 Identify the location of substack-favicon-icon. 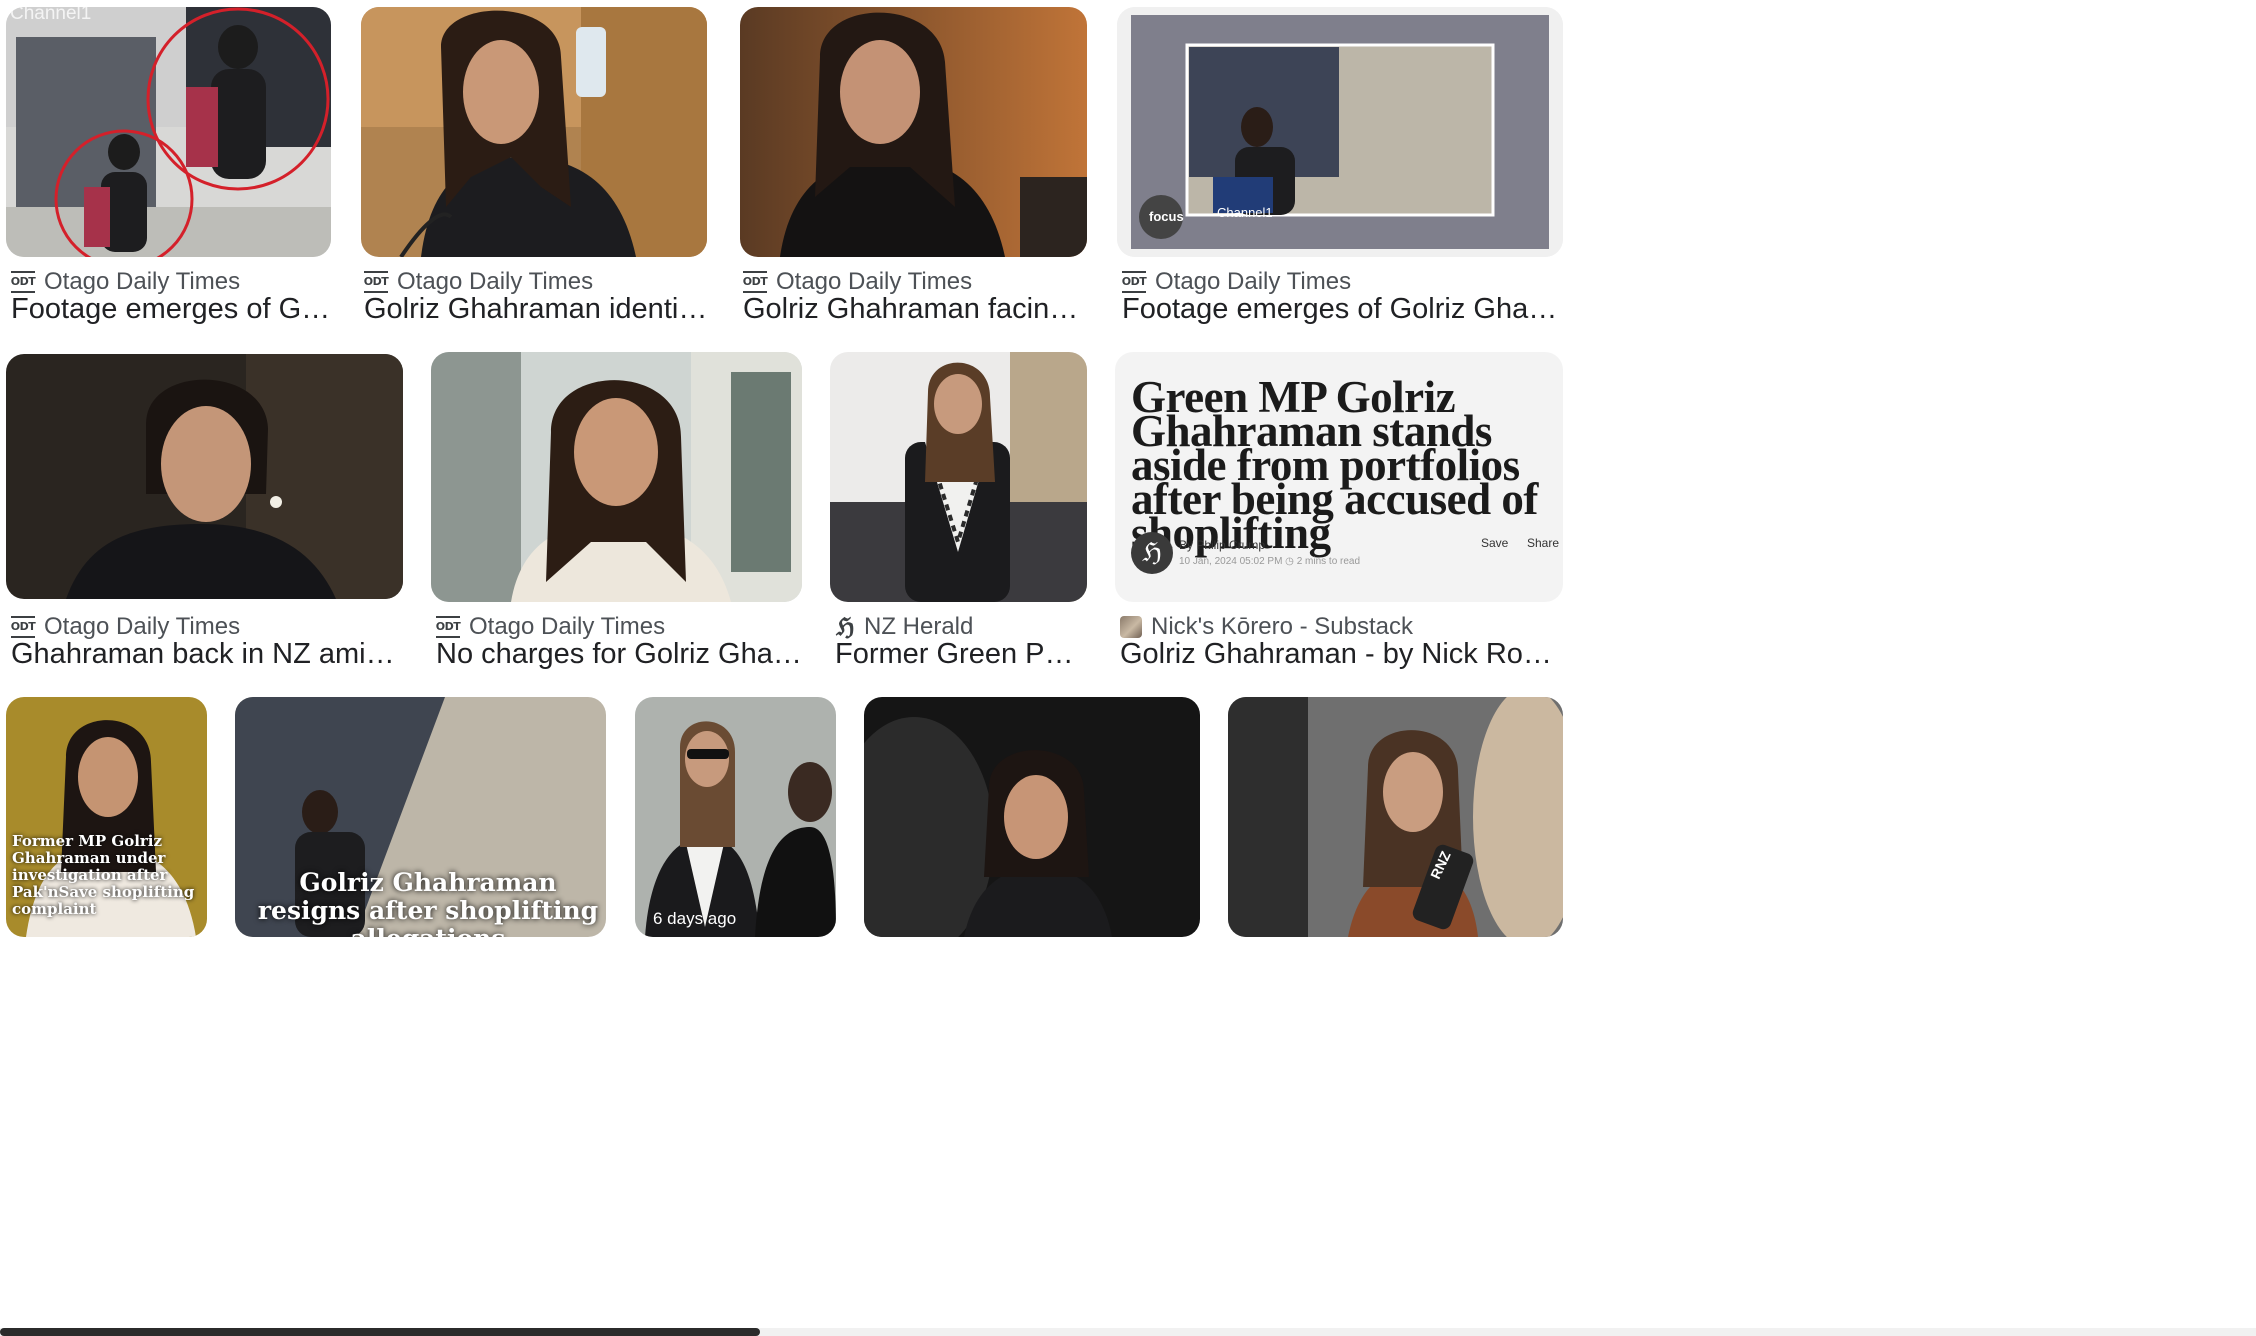
(1131, 627).